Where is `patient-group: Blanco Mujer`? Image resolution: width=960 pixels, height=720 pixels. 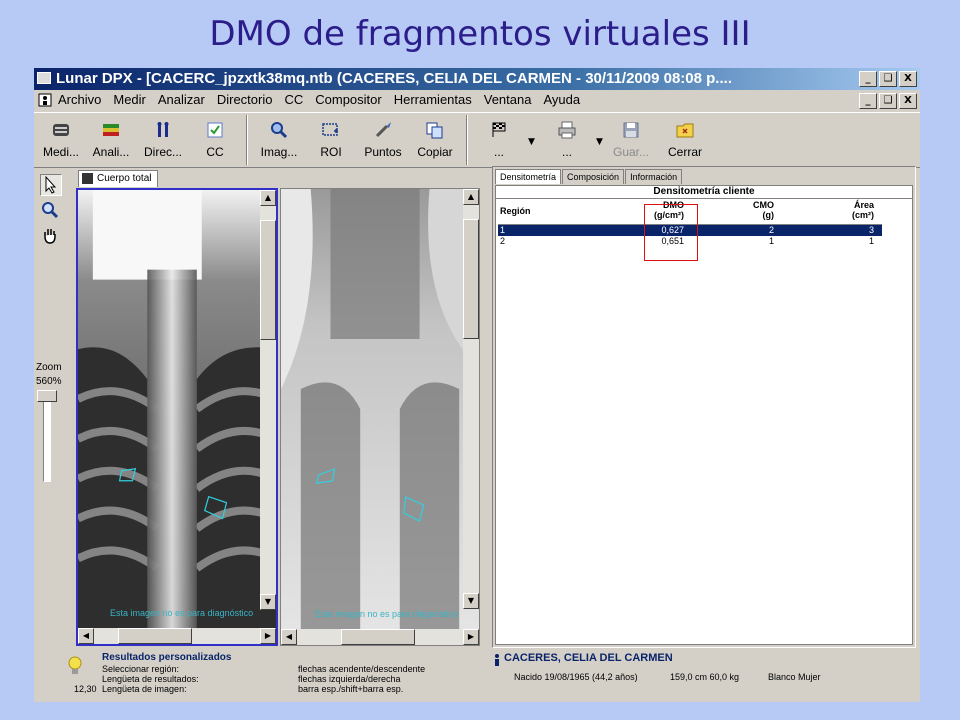 patient-group: Blanco Mujer is located at coordinates (794, 677).